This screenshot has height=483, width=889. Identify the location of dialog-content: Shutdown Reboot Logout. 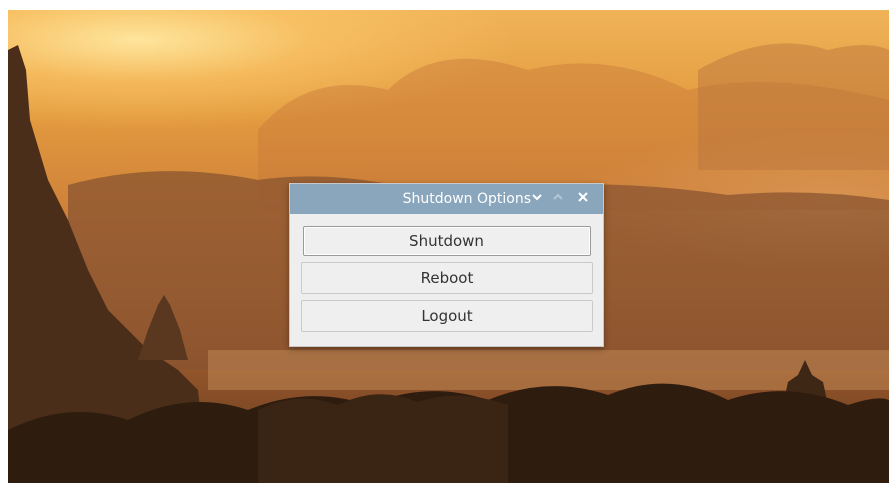
(446, 273).